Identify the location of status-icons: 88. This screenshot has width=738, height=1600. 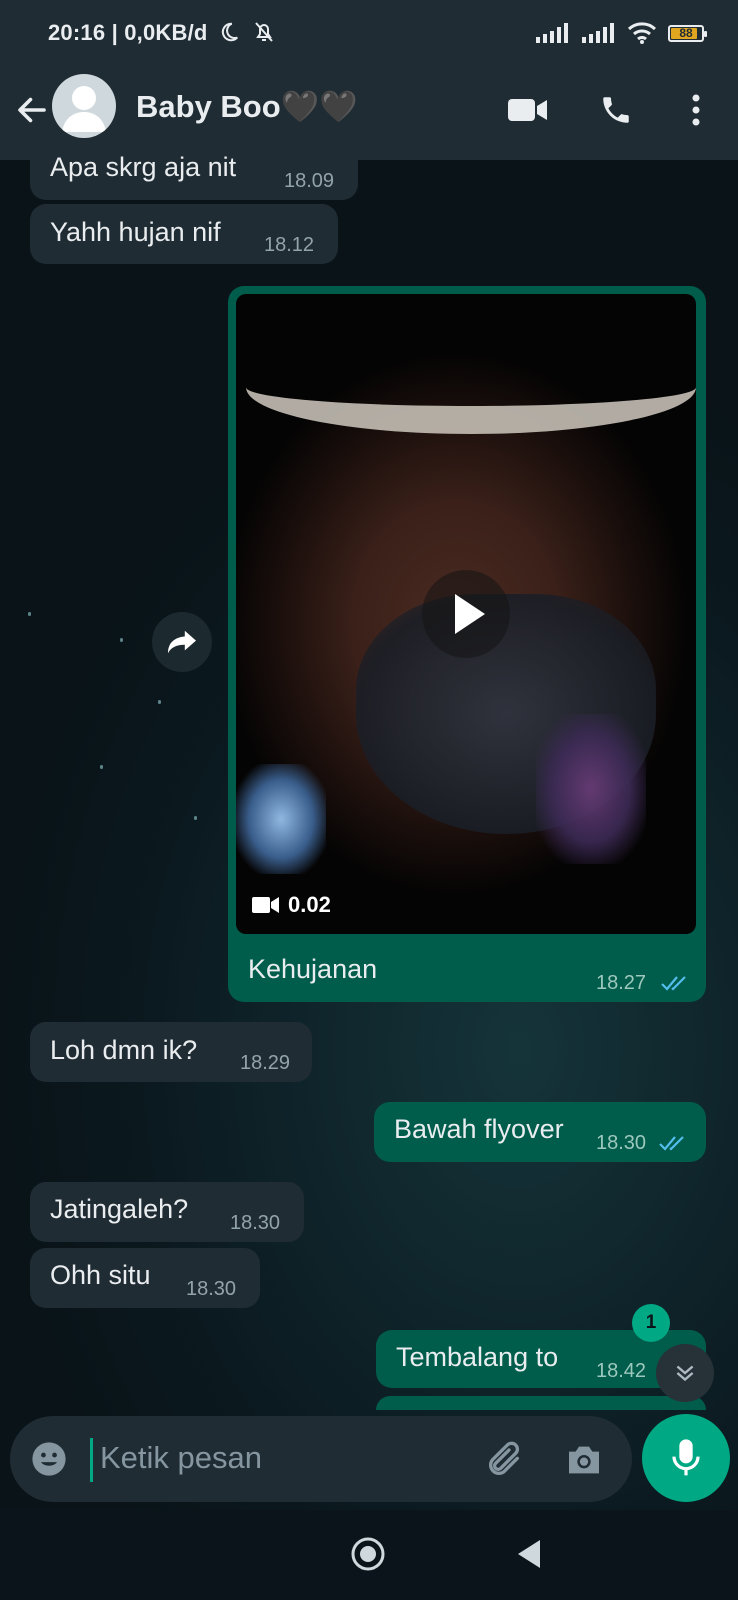
(621, 33).